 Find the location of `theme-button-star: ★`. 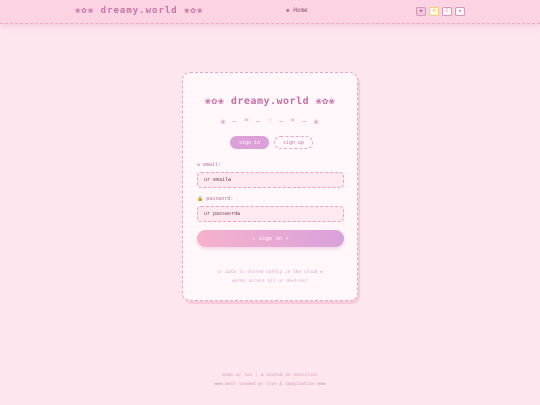

theme-button-star: ★ is located at coordinates (460, 11).